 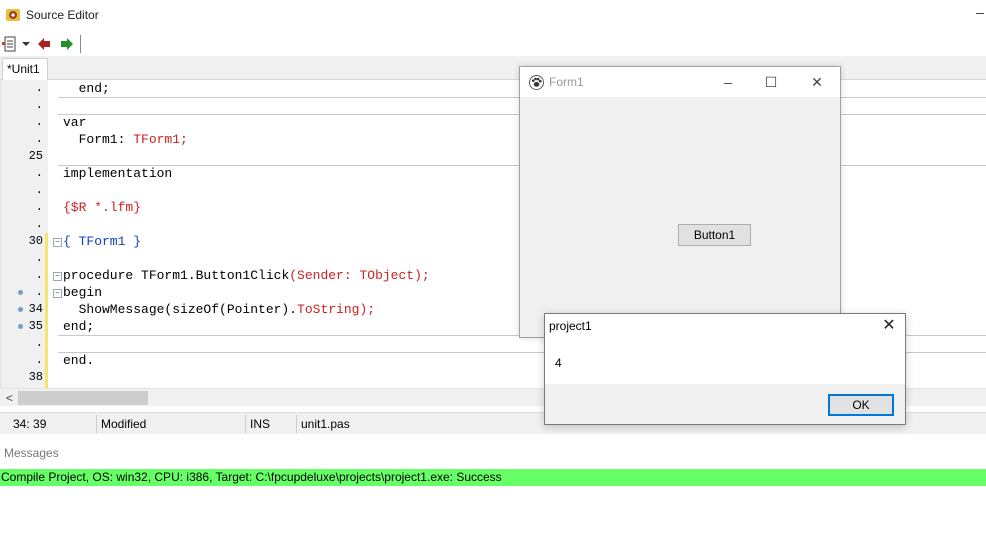 What do you see at coordinates (889, 326) in the screenshot?
I see `close-icon: ✕` at bounding box center [889, 326].